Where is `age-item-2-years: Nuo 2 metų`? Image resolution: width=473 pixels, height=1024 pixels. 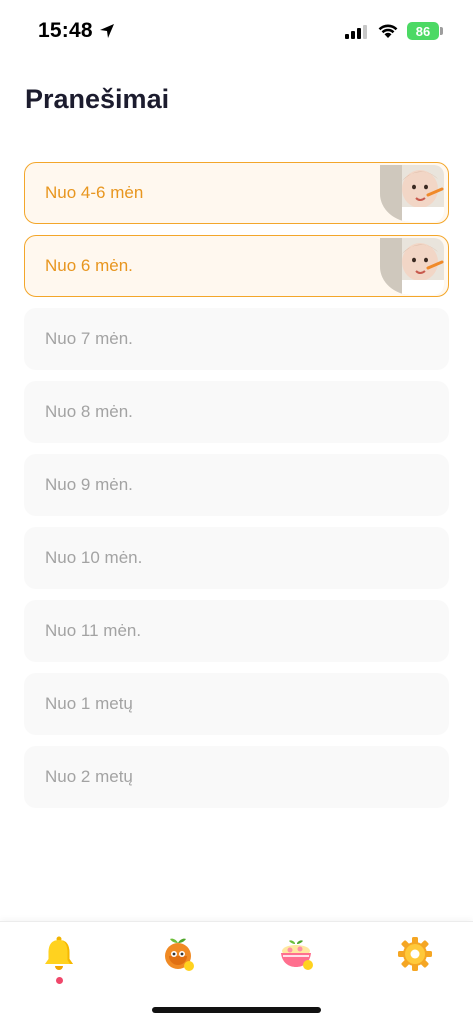
age-item-2-years: Nuo 2 metų is located at coordinates (236, 777).